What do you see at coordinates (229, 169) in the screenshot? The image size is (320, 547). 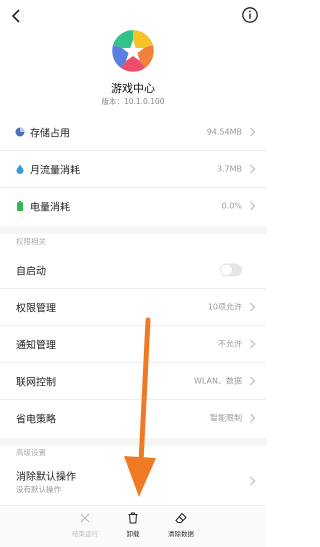 I see `monthly-traffic-value: 3.7MB` at bounding box center [229, 169].